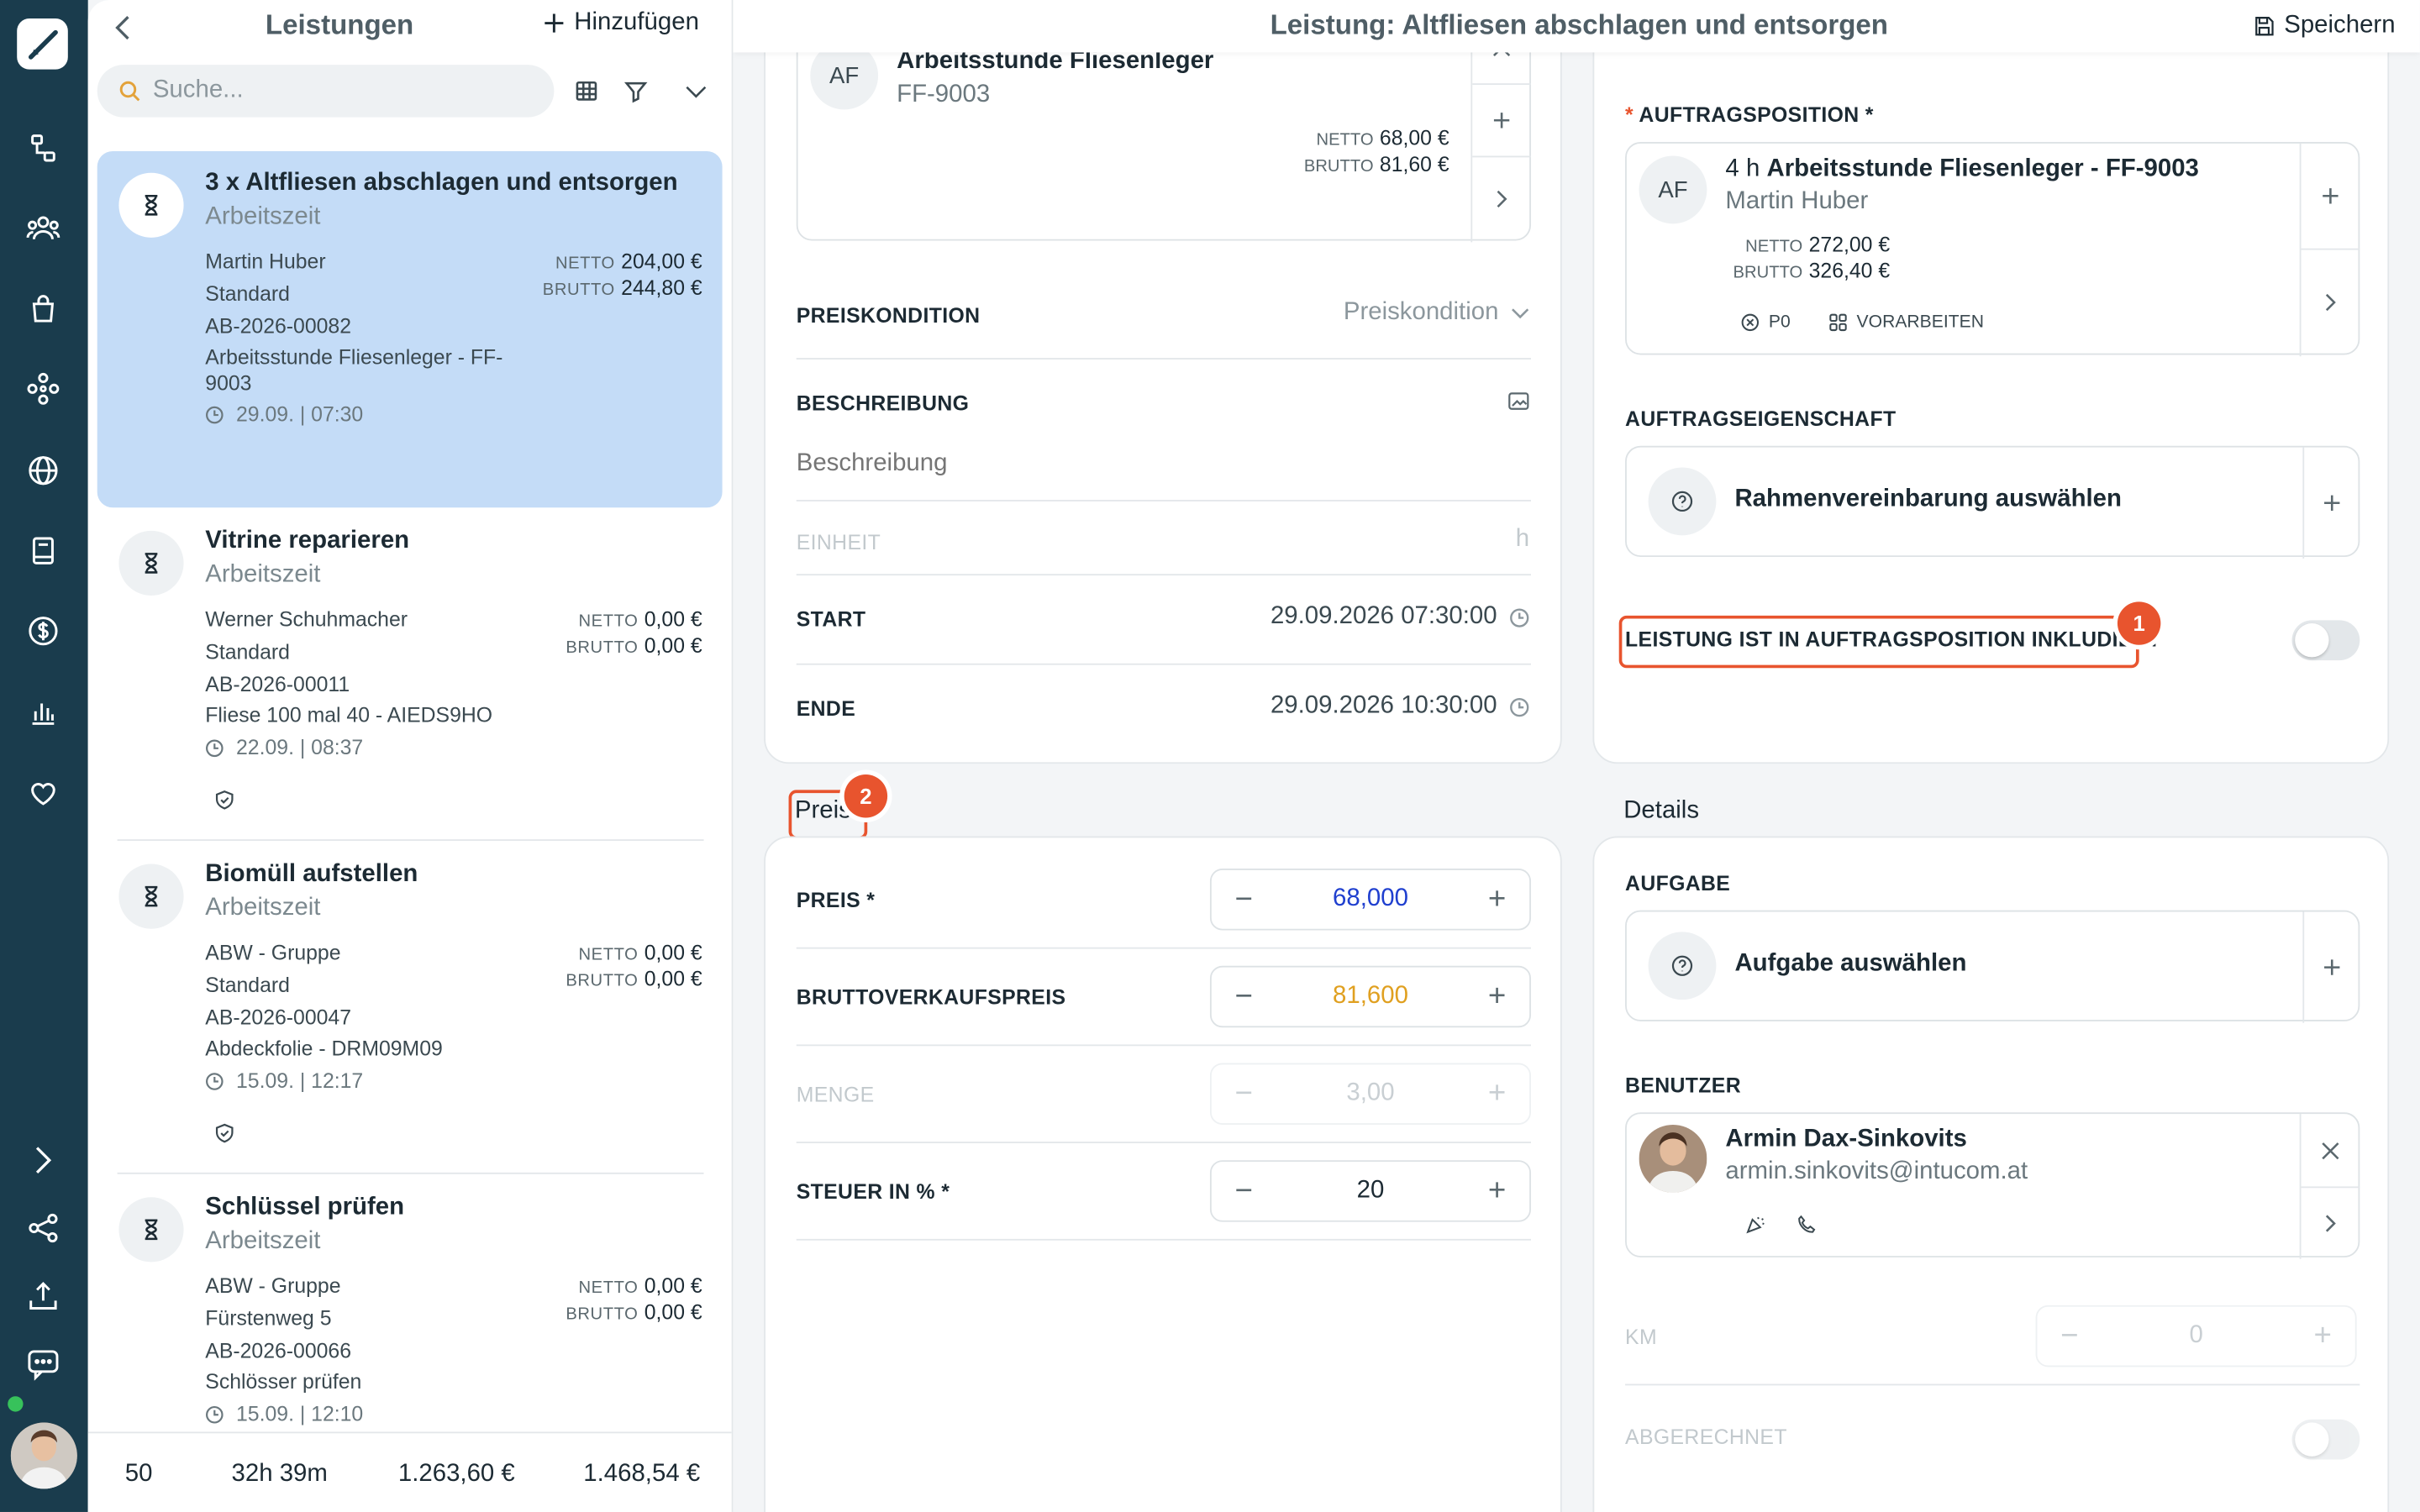  Describe the element at coordinates (330, 90) in the screenshot. I see `search-input` at that location.